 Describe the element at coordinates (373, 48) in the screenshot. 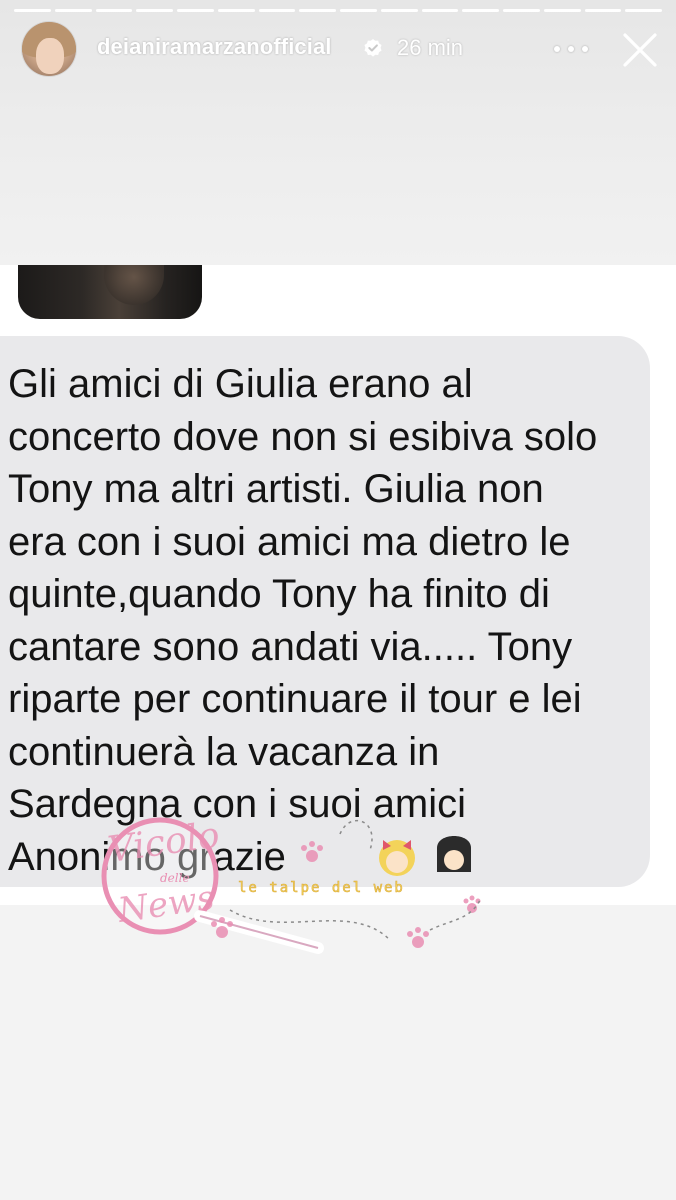

I see `verified-badge-icon` at that location.